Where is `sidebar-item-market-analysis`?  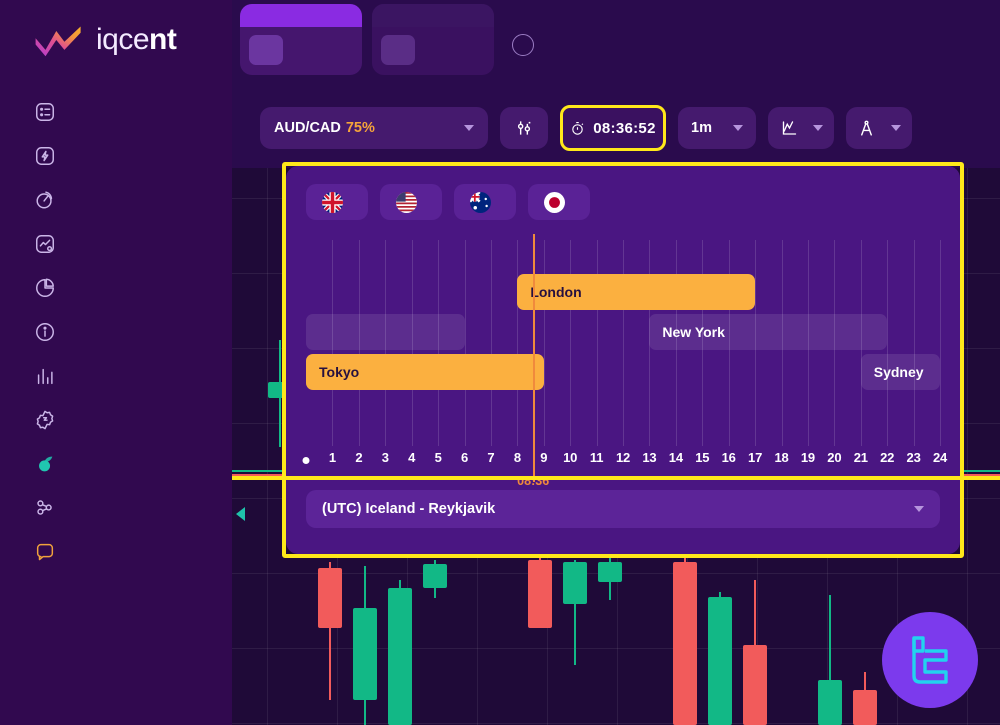 sidebar-item-market-analysis is located at coordinates (116, 288).